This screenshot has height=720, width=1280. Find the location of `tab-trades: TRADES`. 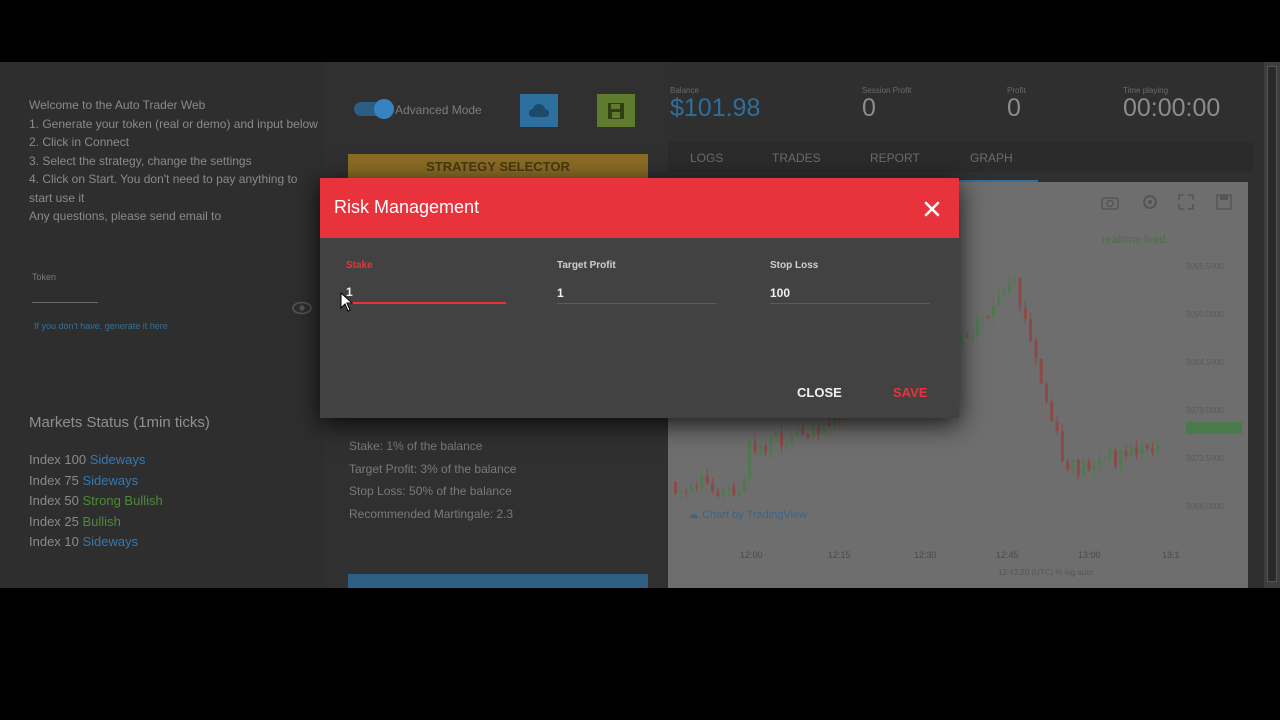

tab-trades: TRADES is located at coordinates (796, 158).